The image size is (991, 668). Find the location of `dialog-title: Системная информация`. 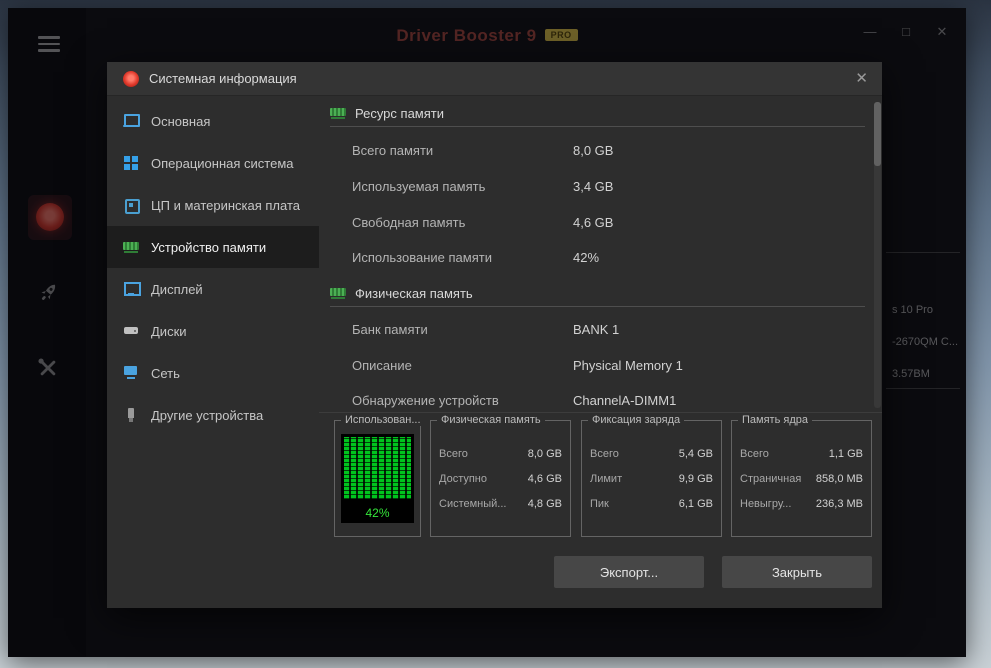

dialog-title: Системная информация is located at coordinates (223, 78).